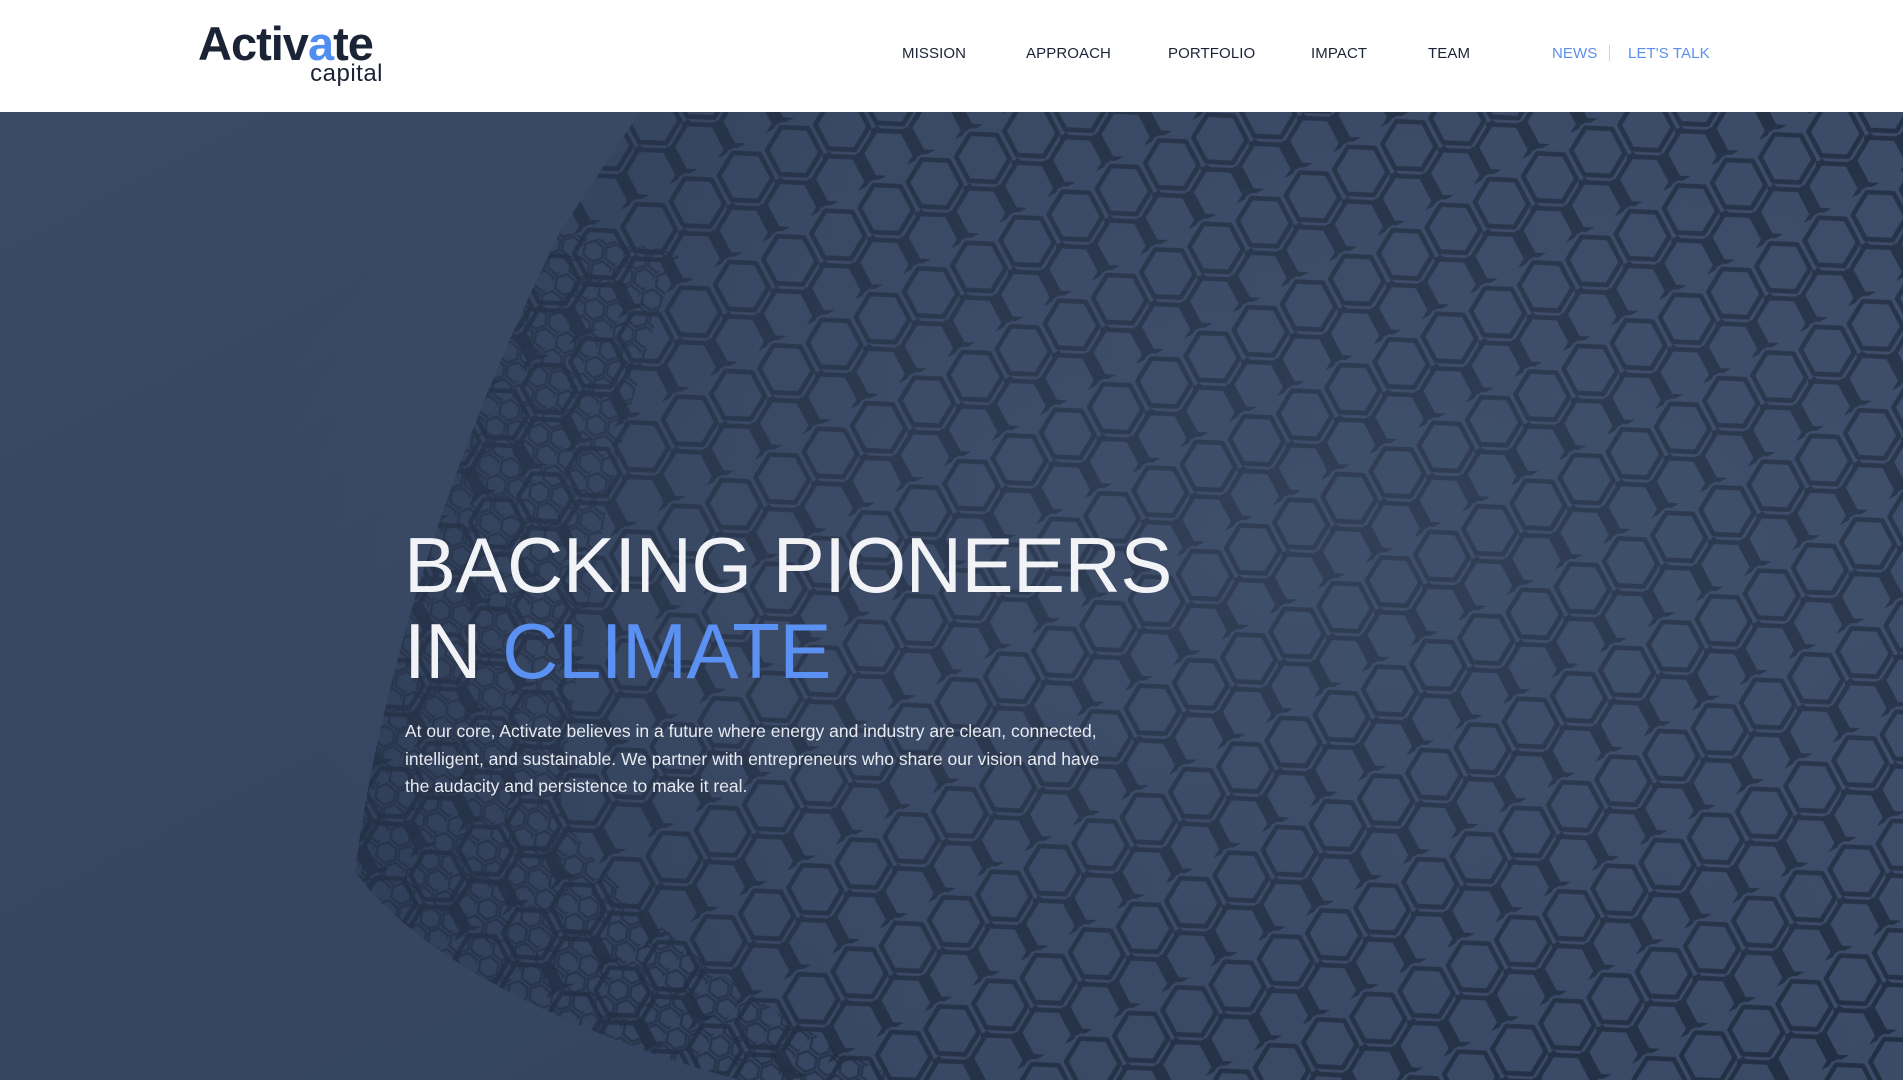 The height and width of the screenshot is (1080, 1903). What do you see at coordinates (934, 54) in the screenshot?
I see `nav-mission: MISSION` at bounding box center [934, 54].